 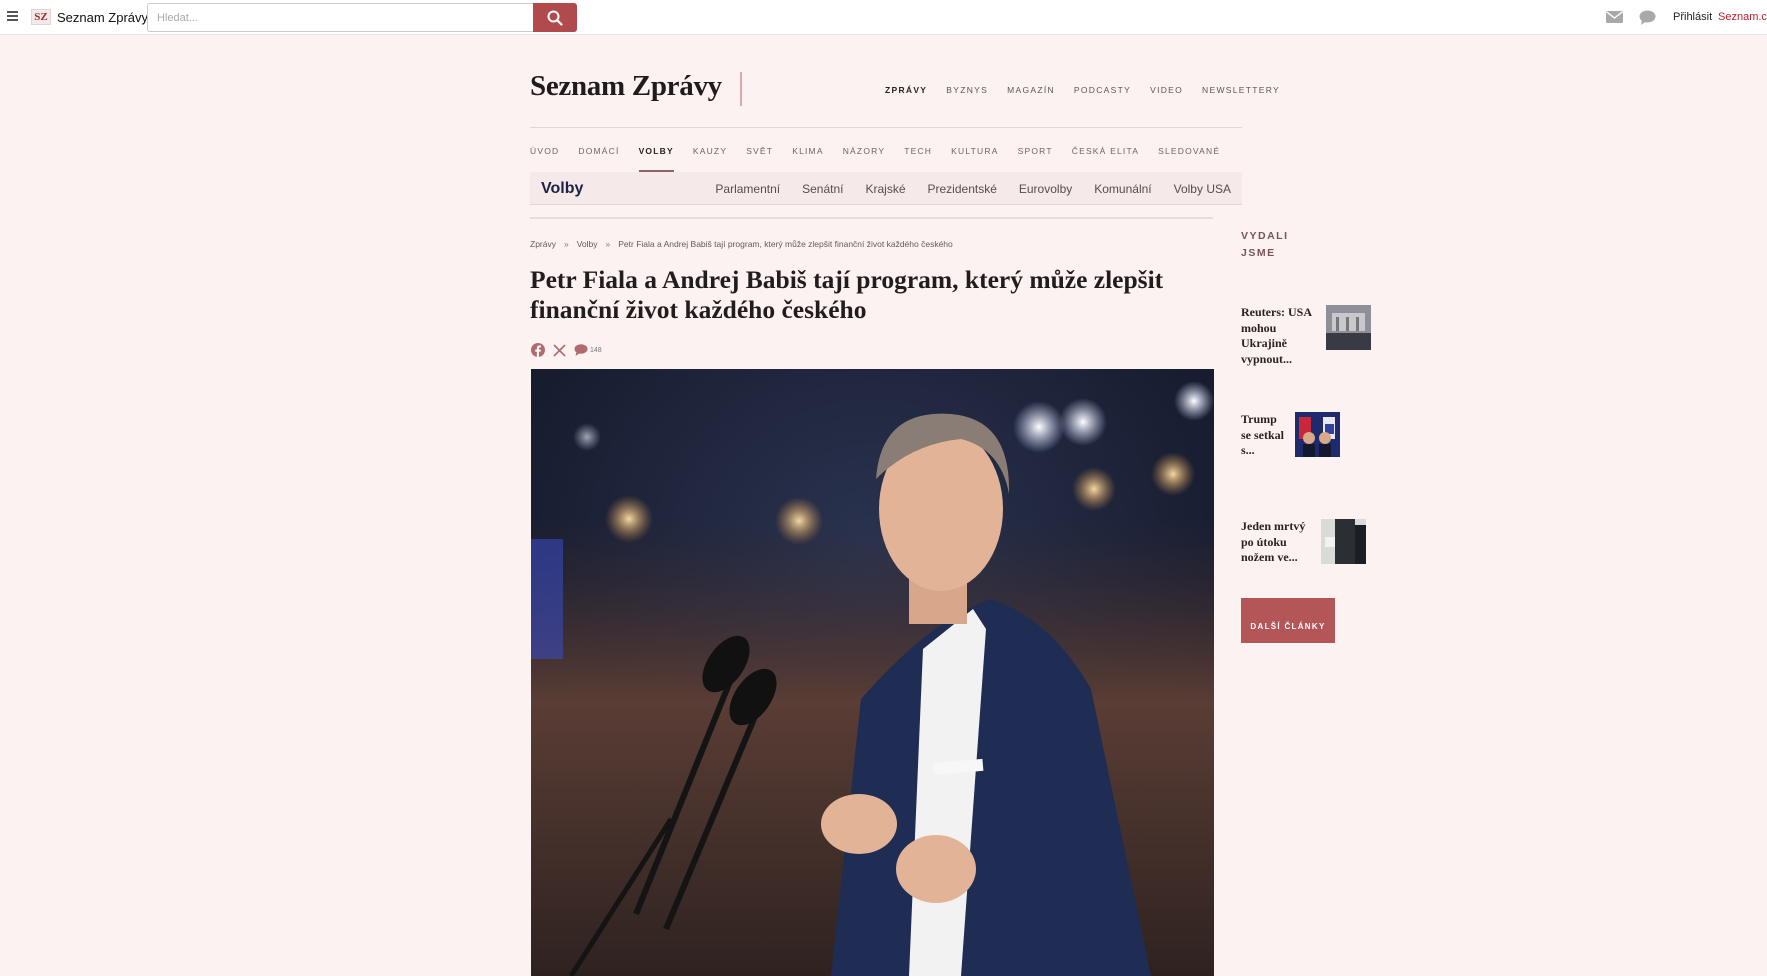 What do you see at coordinates (808, 151) in the screenshot?
I see `section-nav-klima: KLIMA` at bounding box center [808, 151].